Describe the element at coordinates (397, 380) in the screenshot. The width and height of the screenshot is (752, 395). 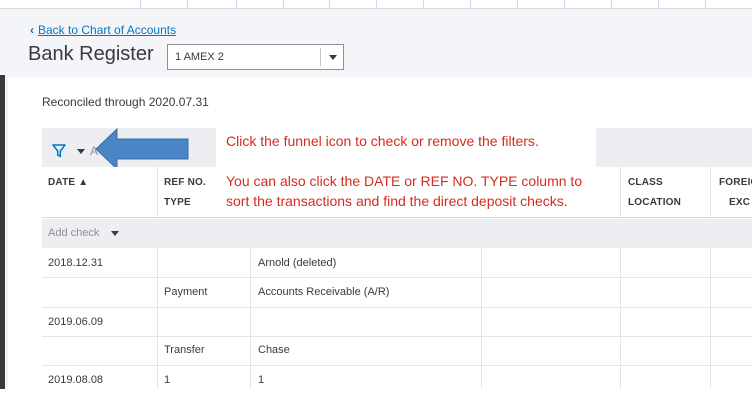
I see `table-row: 2019.08.08 1 1` at that location.